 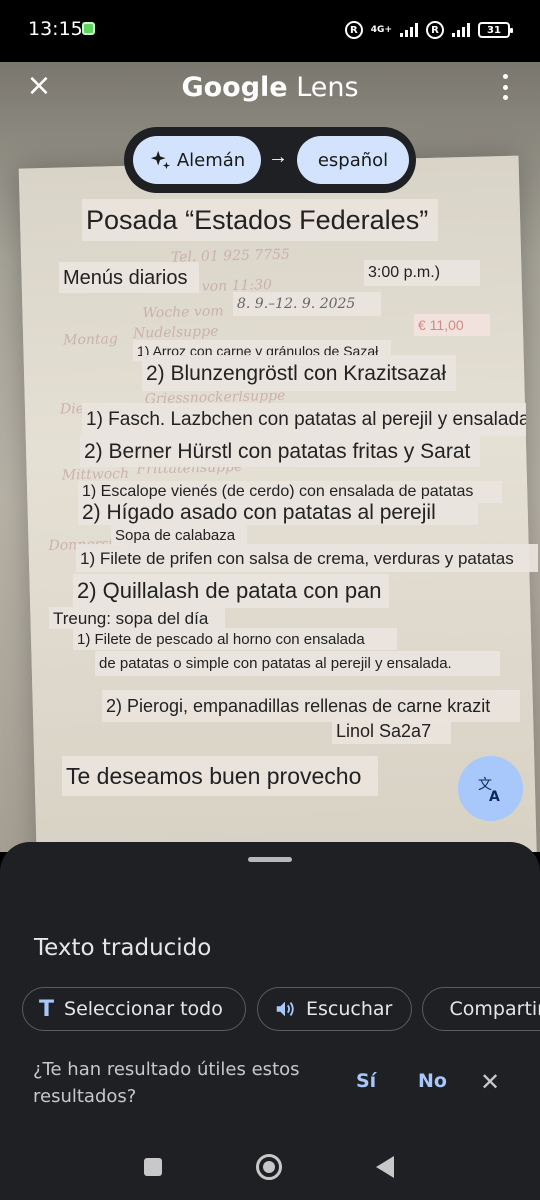 What do you see at coordinates (381, 29) in the screenshot?
I see `network-type-label: 4G+` at bounding box center [381, 29].